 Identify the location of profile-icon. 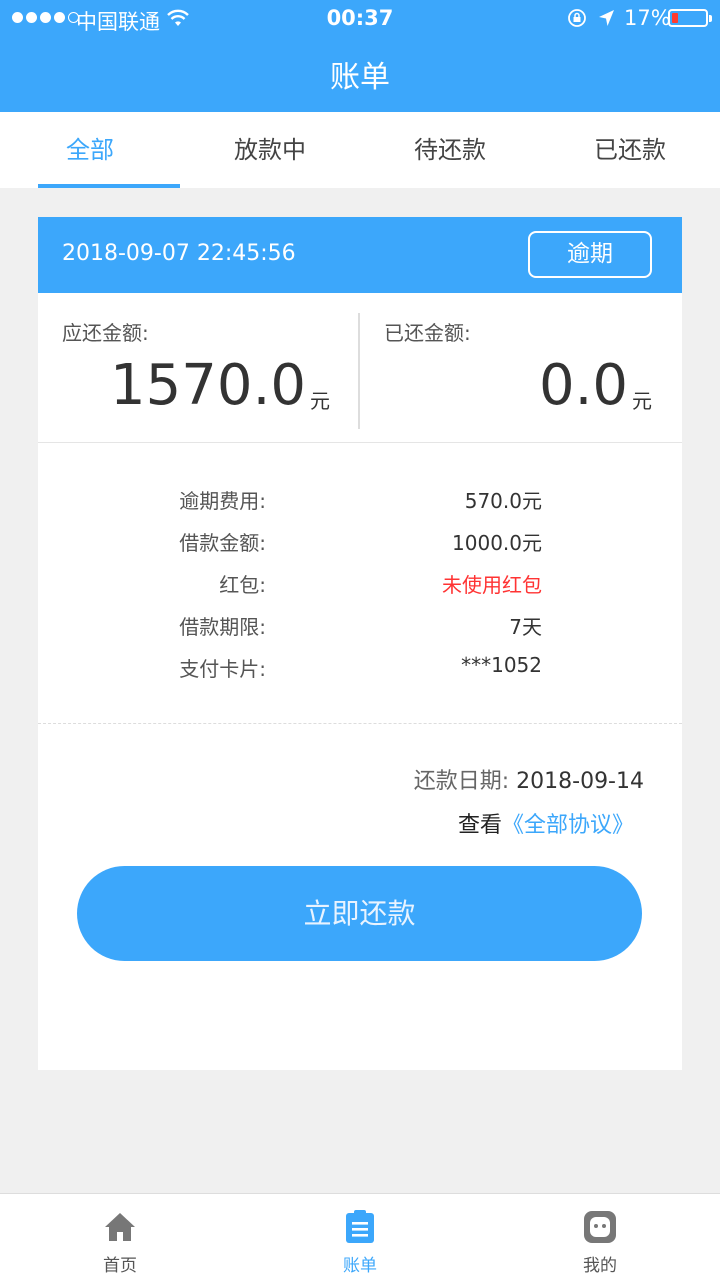
(600, 1227).